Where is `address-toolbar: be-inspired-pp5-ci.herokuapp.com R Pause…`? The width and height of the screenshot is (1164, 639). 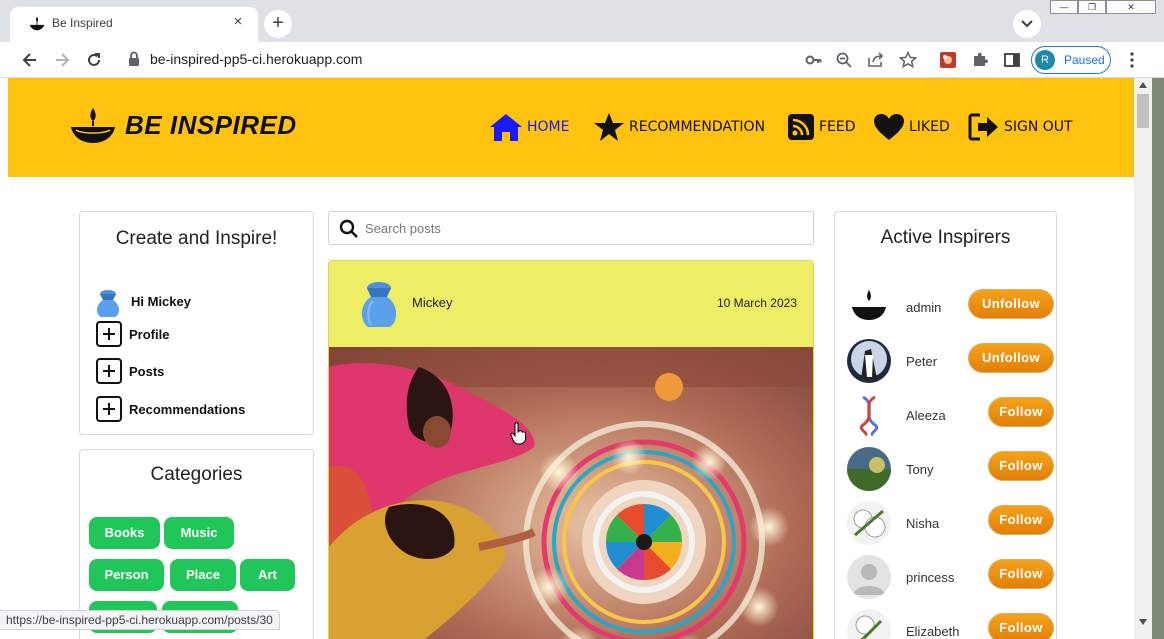 address-toolbar: be-inspired-pp5-ci.herokuapp.com R Pause… is located at coordinates (582, 60).